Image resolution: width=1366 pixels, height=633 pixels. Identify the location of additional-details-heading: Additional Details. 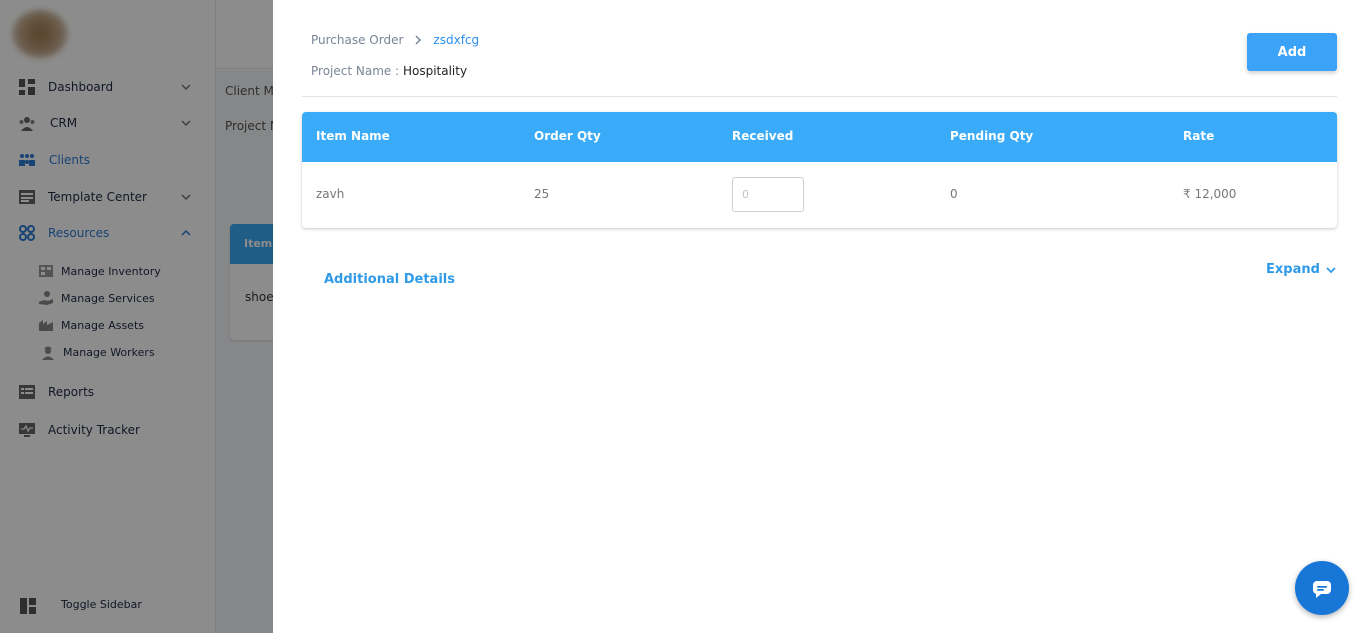
(389, 279).